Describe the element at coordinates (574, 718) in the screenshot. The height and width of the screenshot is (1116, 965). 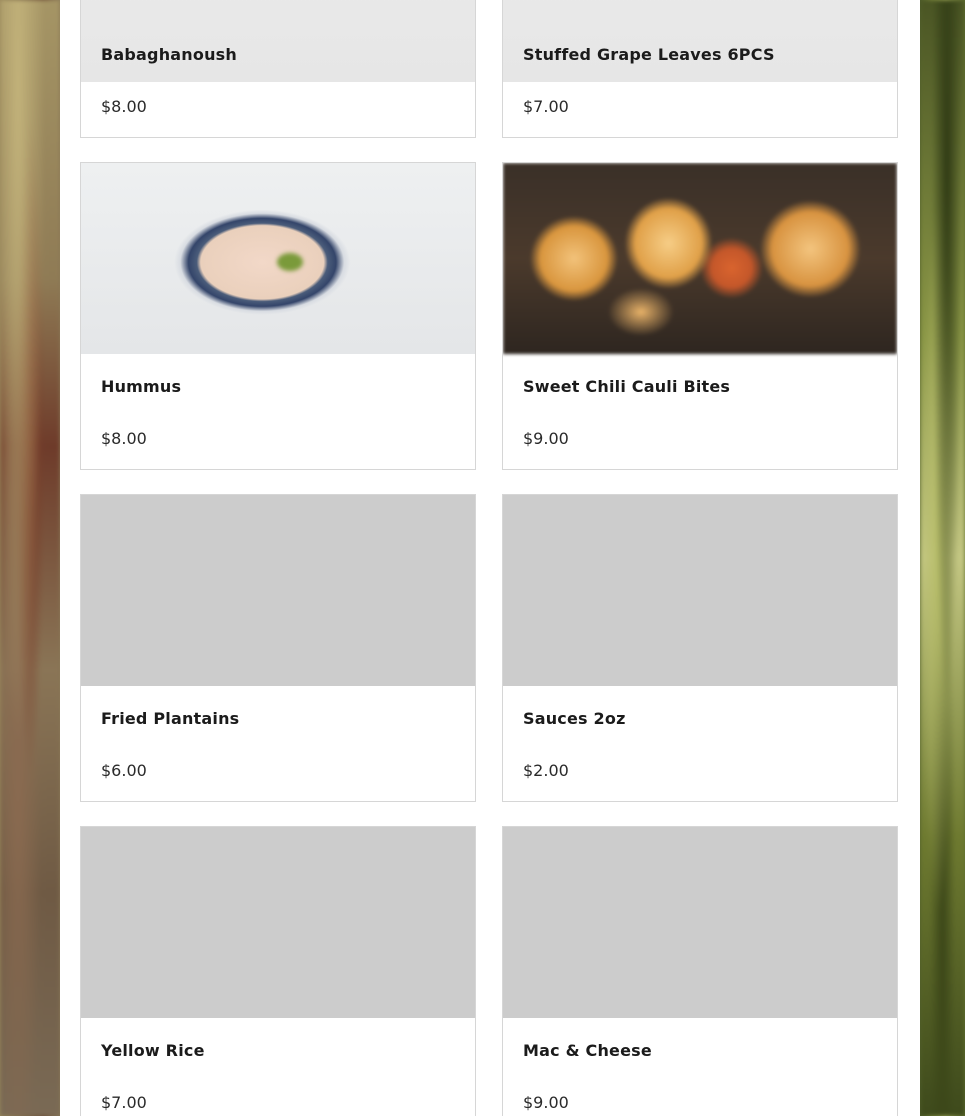
I see `menu-item-title: Sauces 2oz` at that location.